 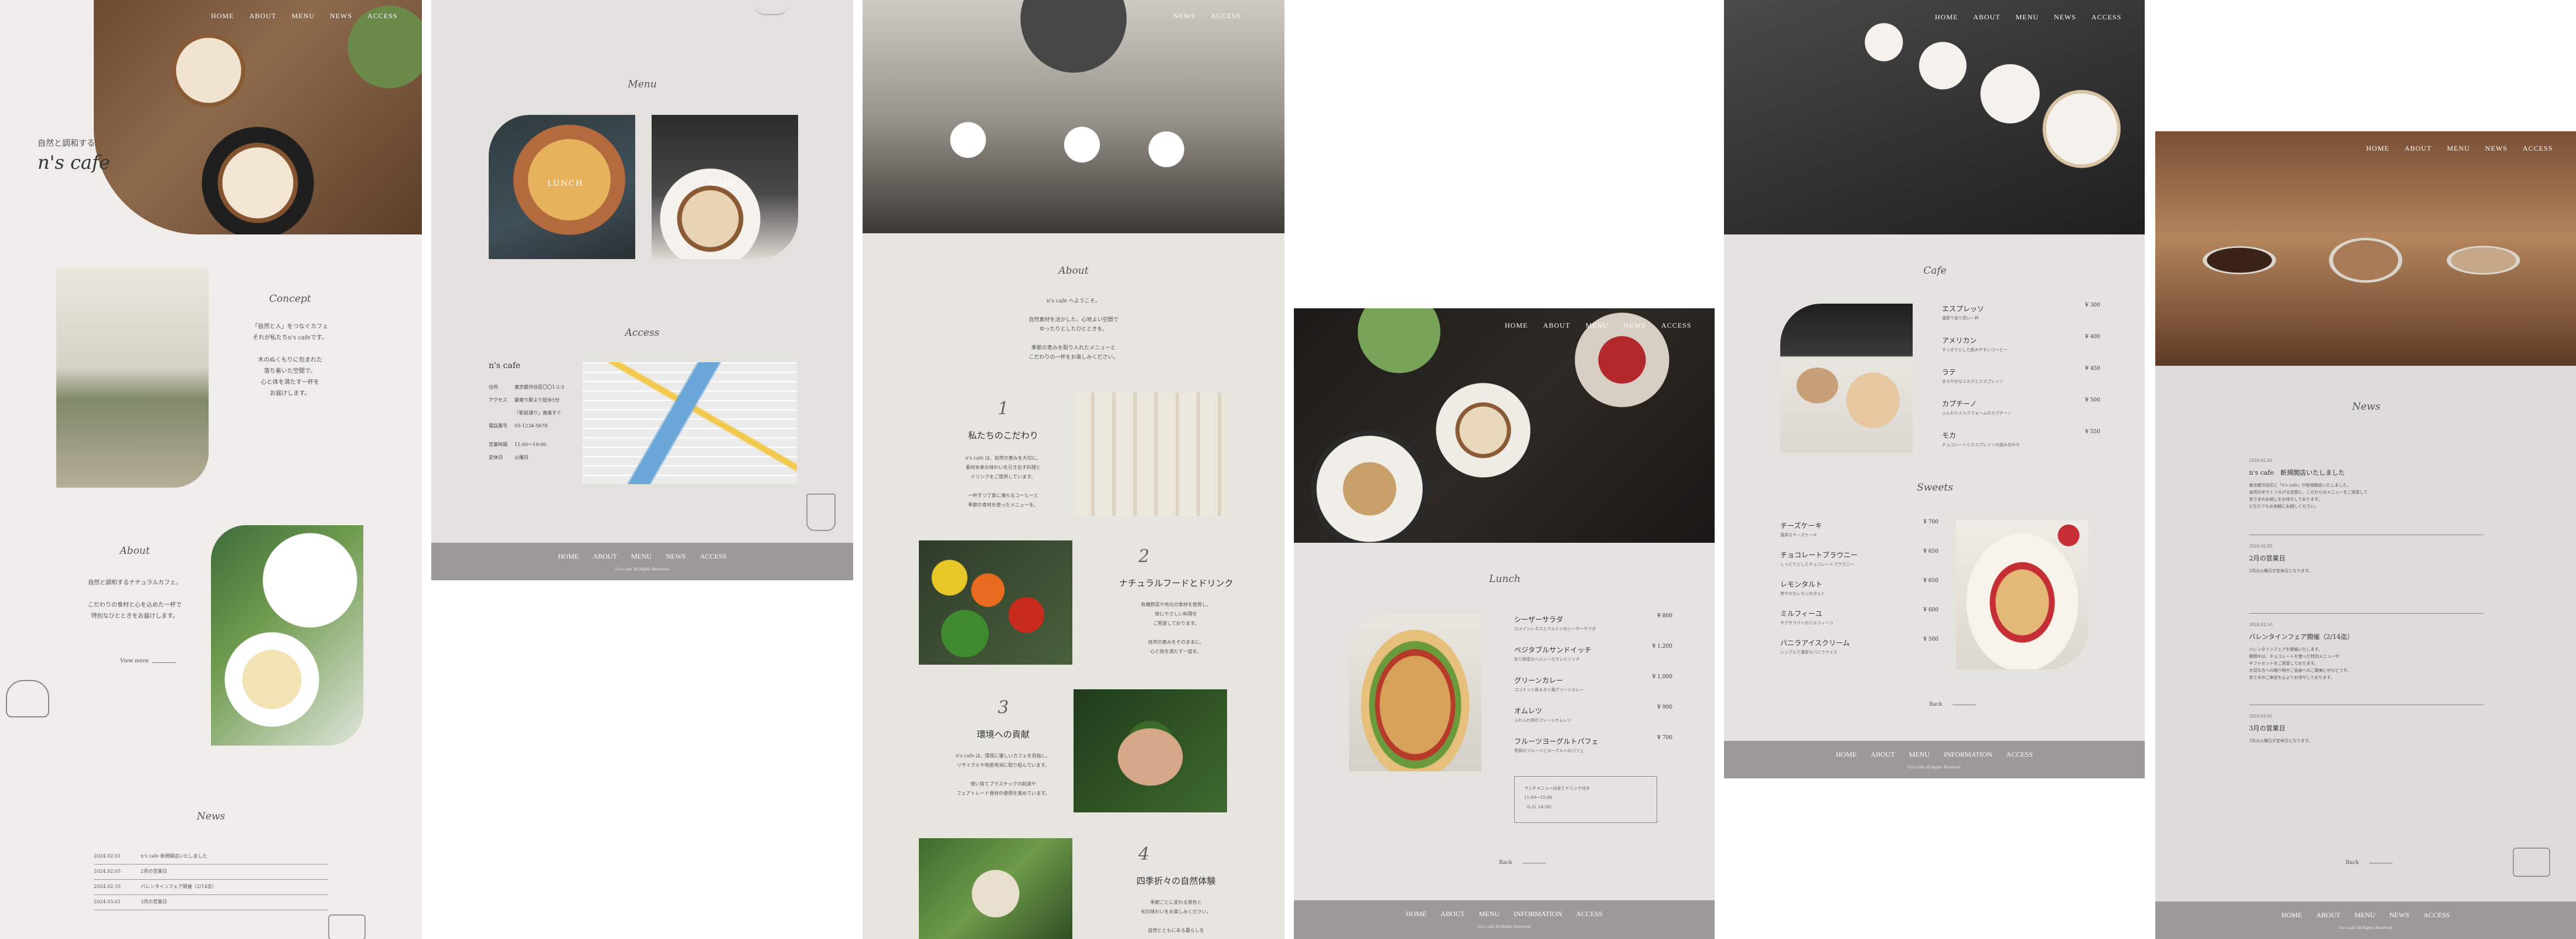 What do you see at coordinates (1593, 622) in the screenshot?
I see `menu-item: シーザーサラダ ¥ 800 ロメインレタスとクルトンのシーザーサラダ` at bounding box center [1593, 622].